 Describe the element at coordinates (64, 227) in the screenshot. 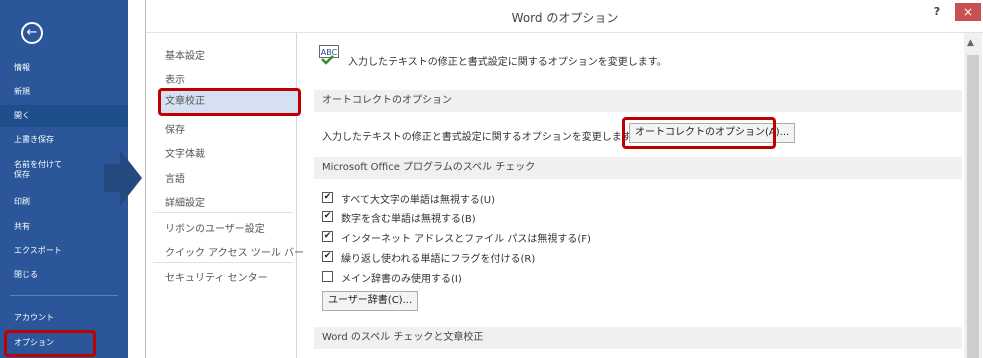

I see `backstage-item-share: 共有` at that location.